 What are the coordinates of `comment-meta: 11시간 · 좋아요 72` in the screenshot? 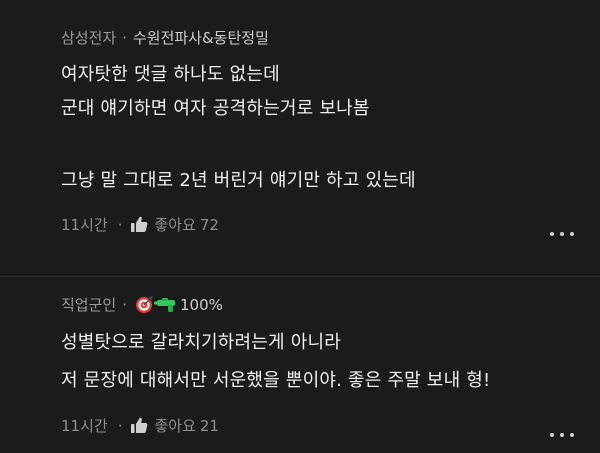 It's located at (140, 224).